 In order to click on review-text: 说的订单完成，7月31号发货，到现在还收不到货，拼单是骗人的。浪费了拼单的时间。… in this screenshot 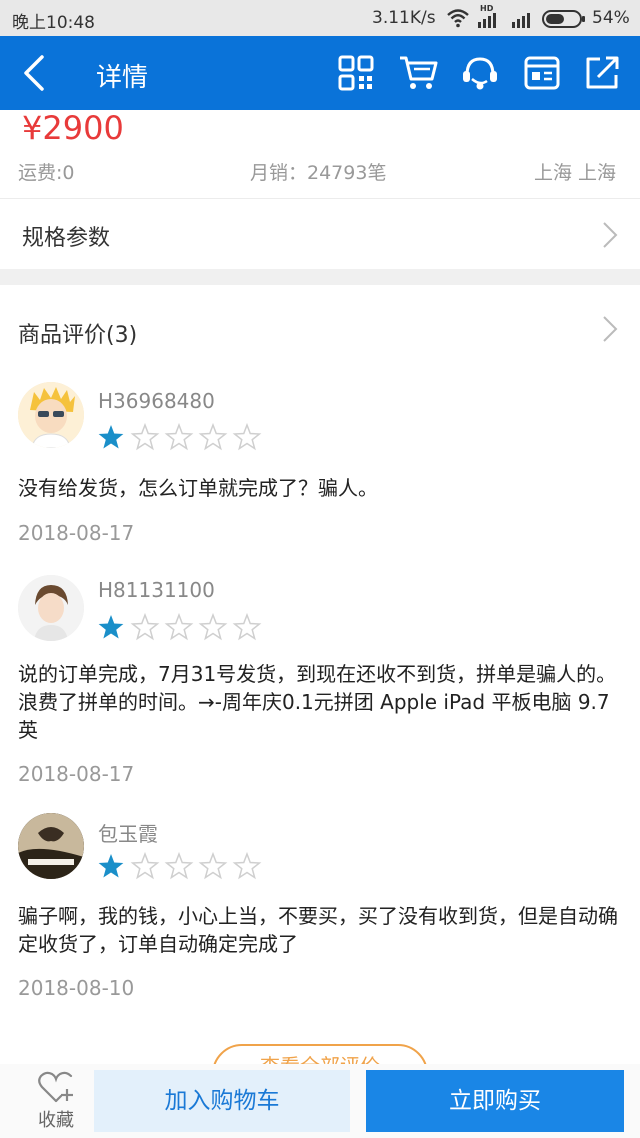, I will do `click(317, 702)`.